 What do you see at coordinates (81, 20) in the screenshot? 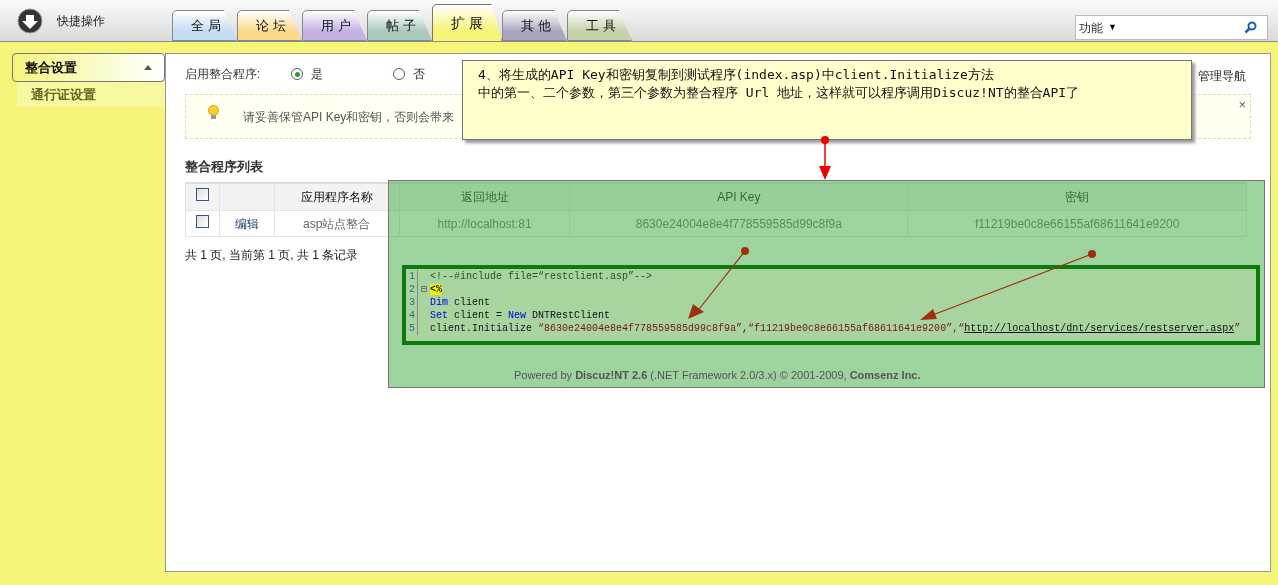
I see `quick-actions-label: 快捷操作` at bounding box center [81, 20].